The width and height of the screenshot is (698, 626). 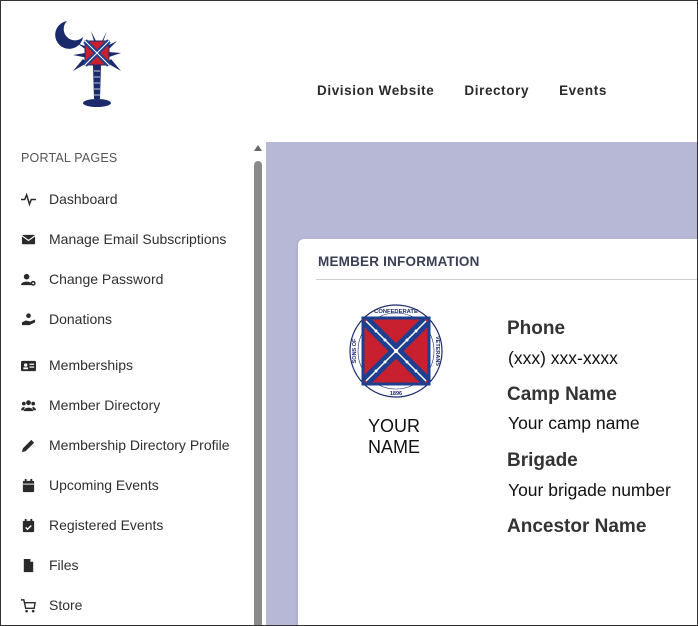 What do you see at coordinates (393, 447) in the screenshot?
I see `member-name-line-2: NAME` at bounding box center [393, 447].